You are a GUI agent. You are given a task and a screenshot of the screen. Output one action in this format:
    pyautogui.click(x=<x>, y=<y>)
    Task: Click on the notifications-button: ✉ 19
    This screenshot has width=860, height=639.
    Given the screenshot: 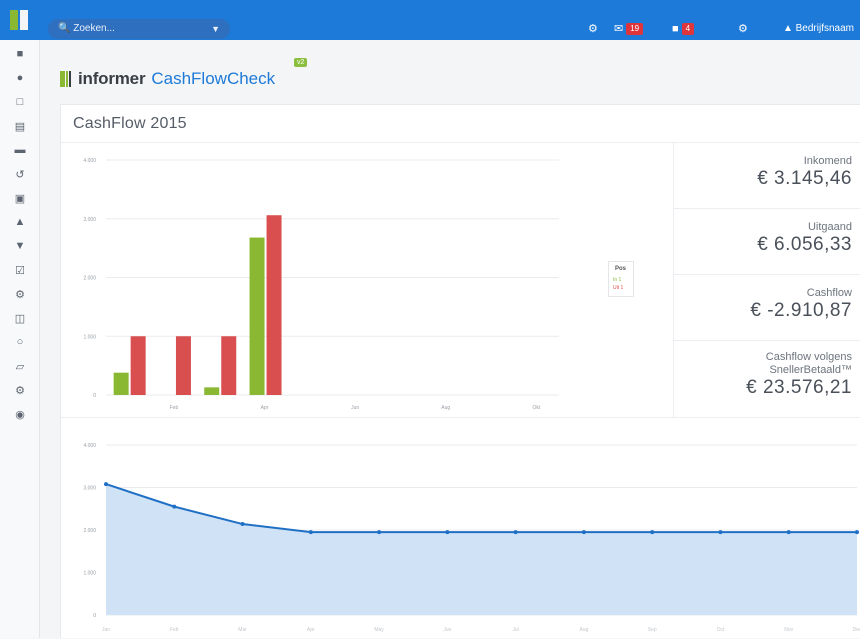 What is the action you would take?
    pyautogui.click(x=629, y=29)
    